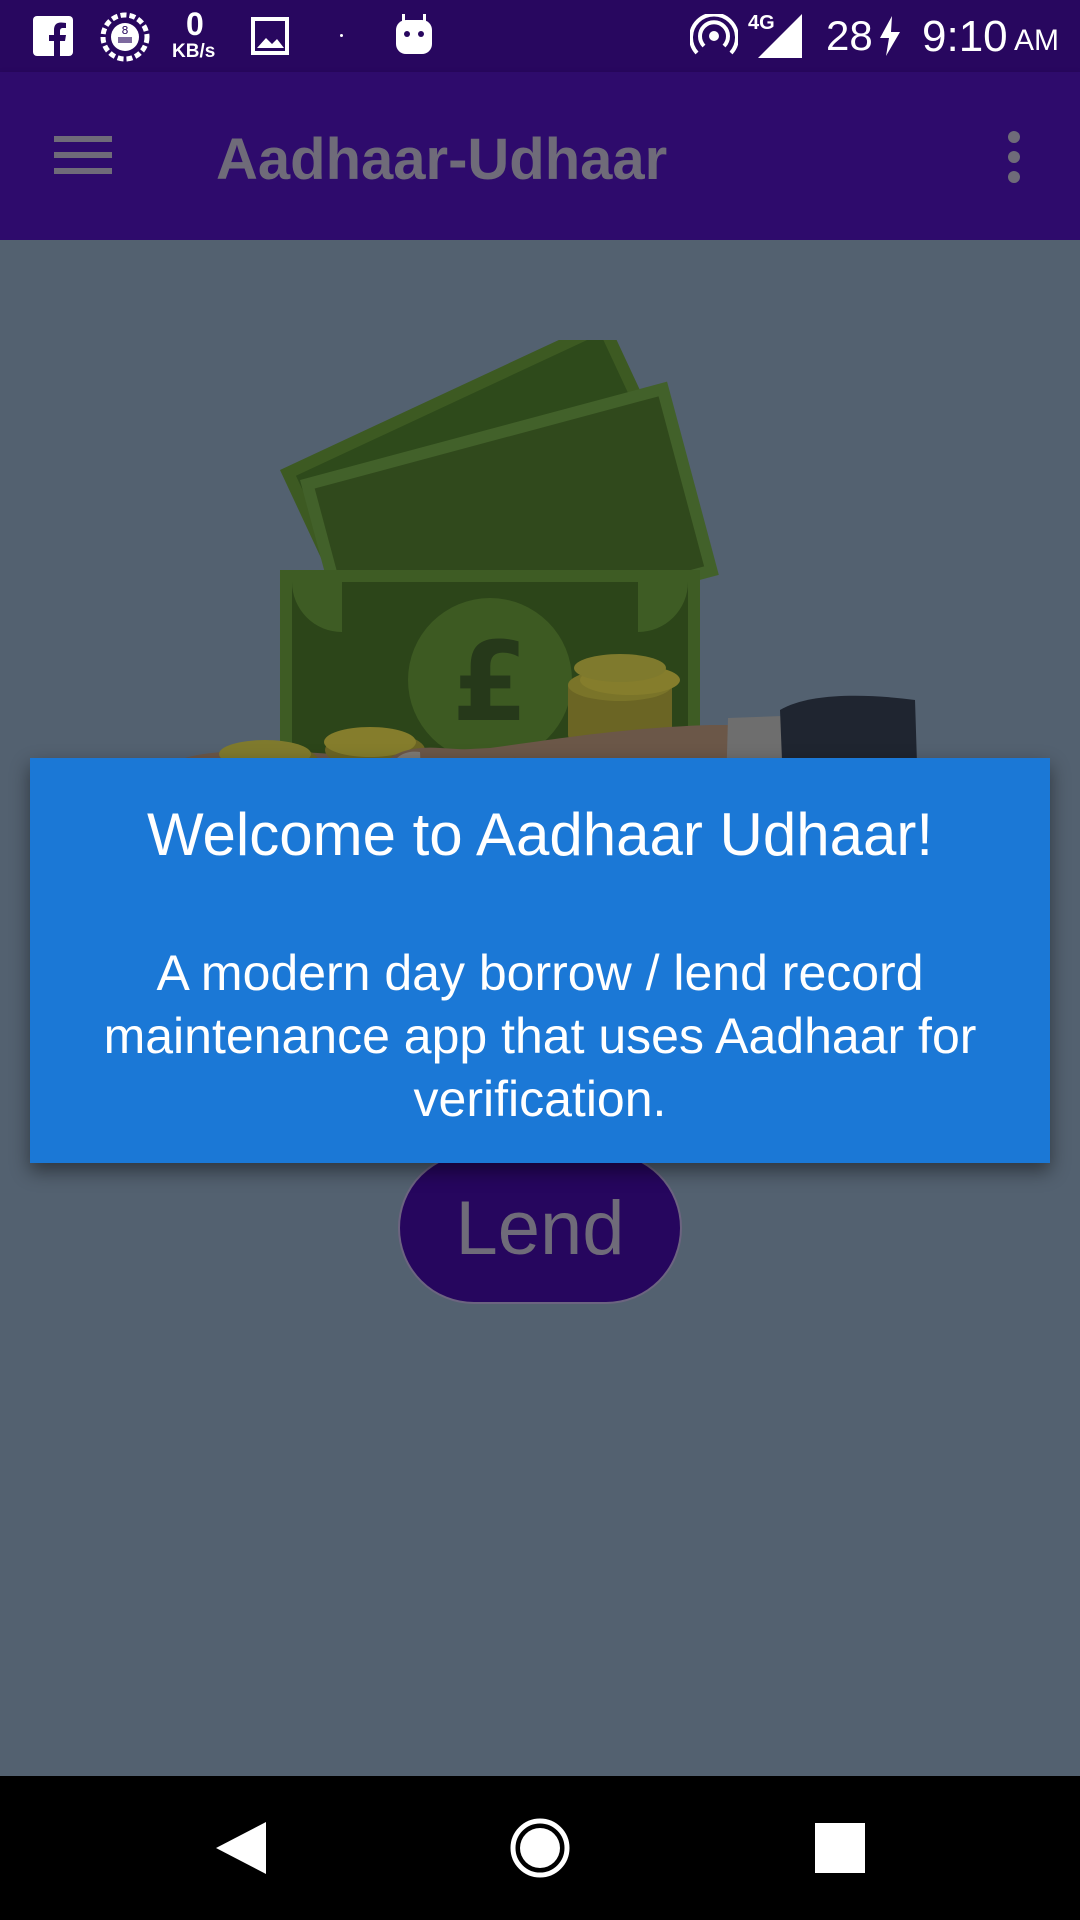  What do you see at coordinates (125, 30) in the screenshot?
I see `svg-text: 8` at bounding box center [125, 30].